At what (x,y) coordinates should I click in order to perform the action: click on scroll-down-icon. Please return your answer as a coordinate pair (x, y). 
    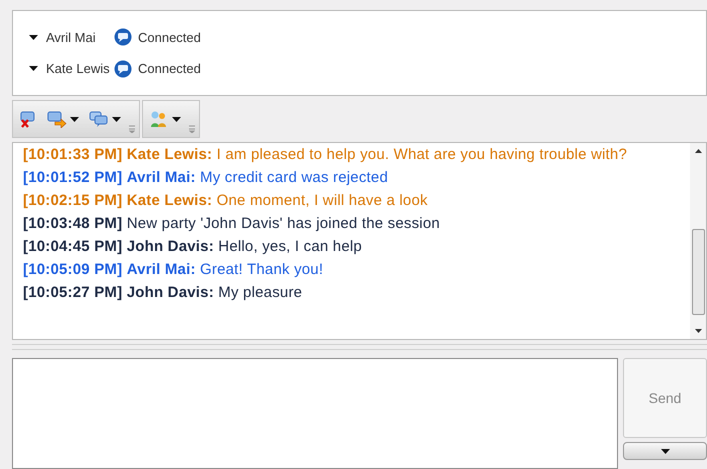
    Looking at the image, I should click on (698, 331).